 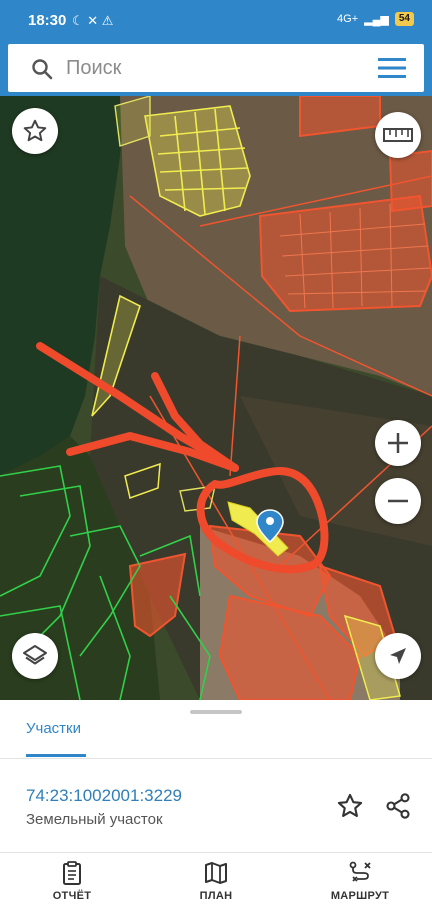 I want to click on navigation-arrow-icon, so click(x=398, y=656).